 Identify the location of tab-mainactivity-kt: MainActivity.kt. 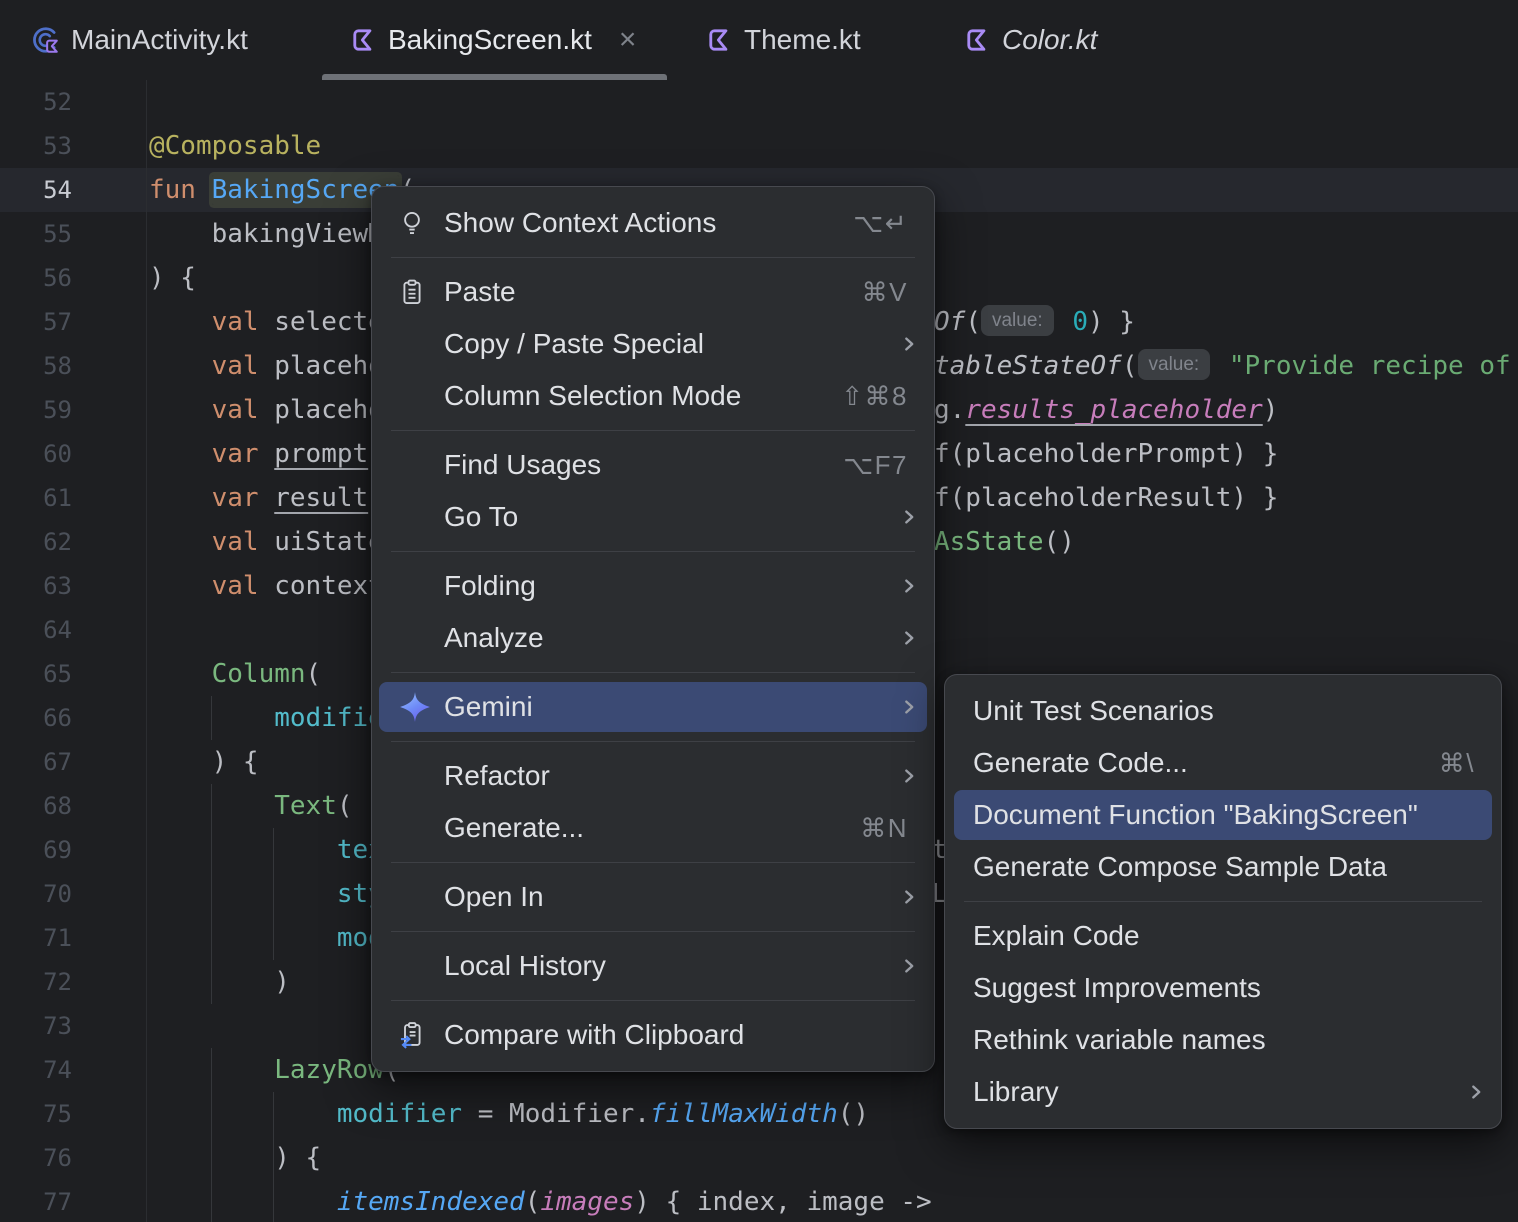
(139, 40).